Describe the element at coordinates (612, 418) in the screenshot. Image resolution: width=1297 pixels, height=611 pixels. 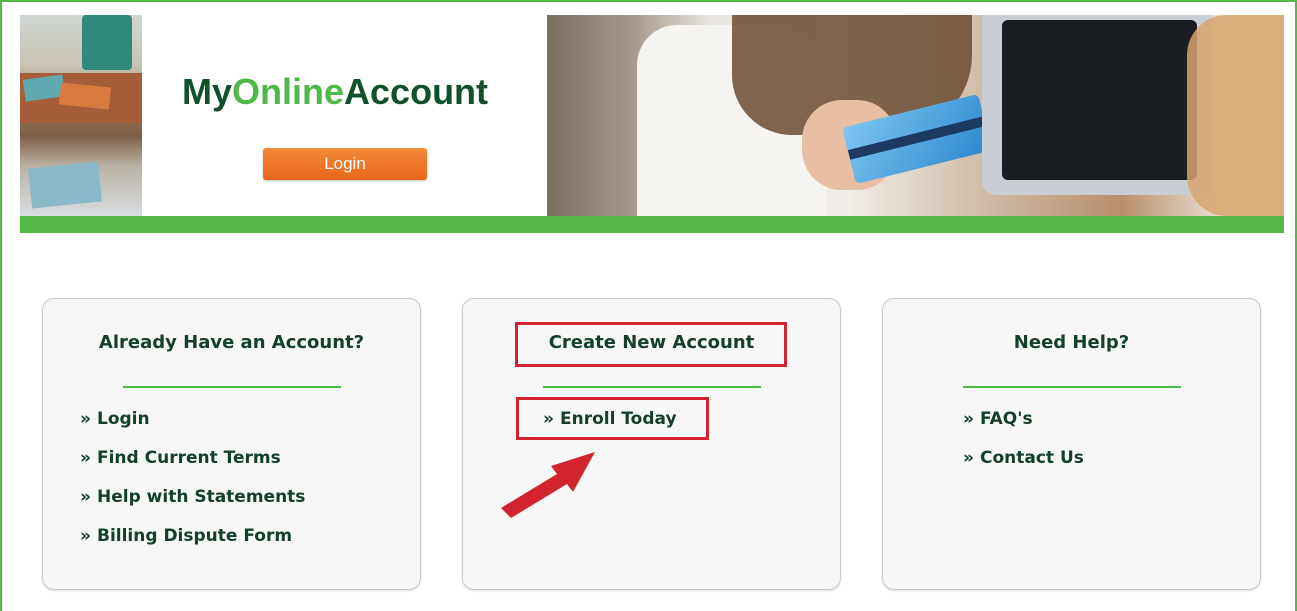
I see `highlight-box-enroll-today` at that location.